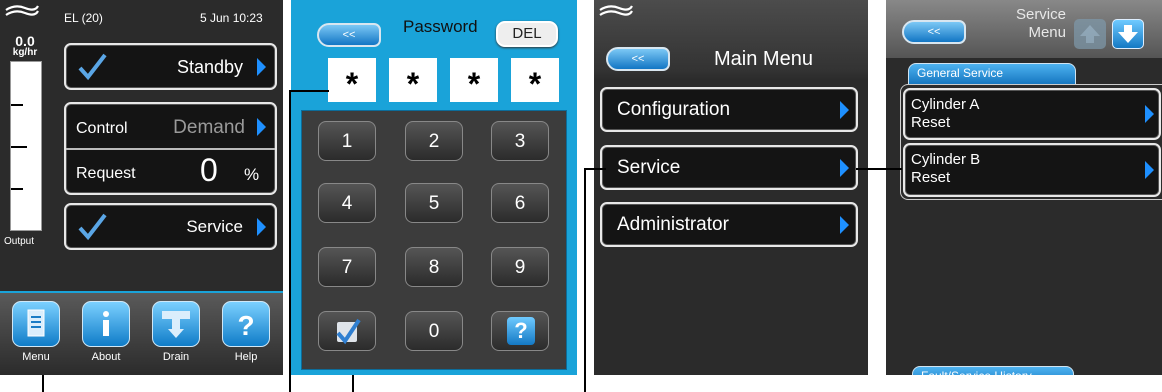 The width and height of the screenshot is (1162, 392). Describe the element at coordinates (83, 18) in the screenshot. I see `model-name: EL (20)` at that location.